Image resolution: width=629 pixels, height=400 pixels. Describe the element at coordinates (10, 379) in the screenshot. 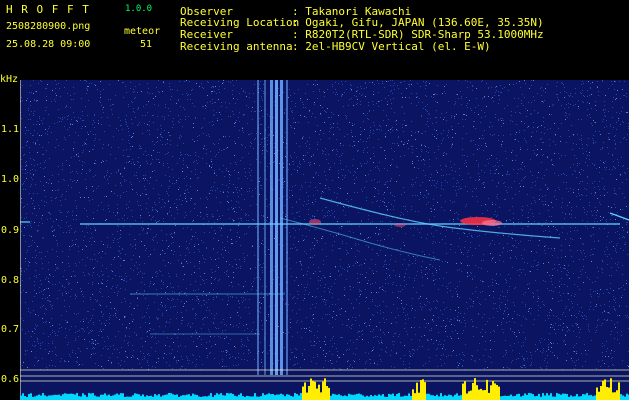

I see `y-tick-label: 0.6` at that location.